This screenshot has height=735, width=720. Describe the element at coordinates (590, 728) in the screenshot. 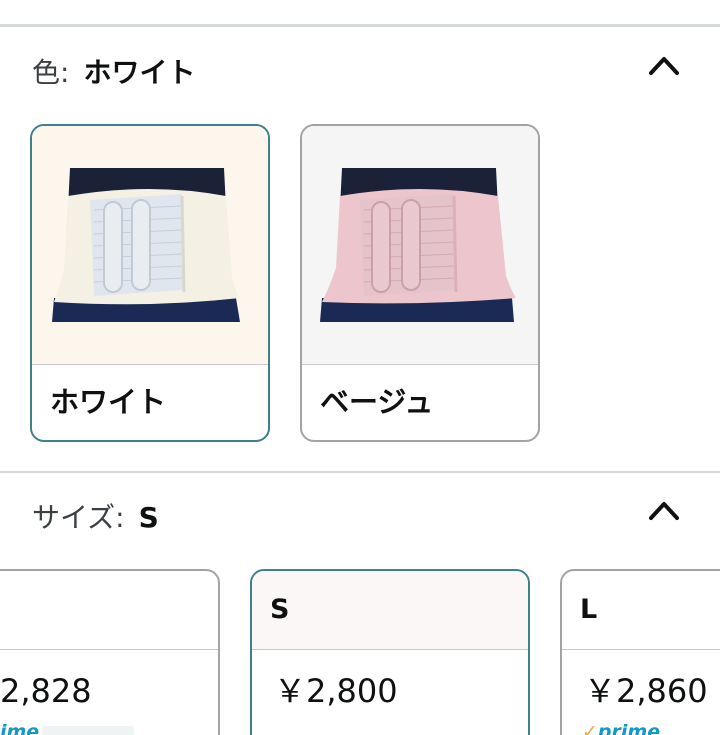

I see `check-icon: ✓` at that location.